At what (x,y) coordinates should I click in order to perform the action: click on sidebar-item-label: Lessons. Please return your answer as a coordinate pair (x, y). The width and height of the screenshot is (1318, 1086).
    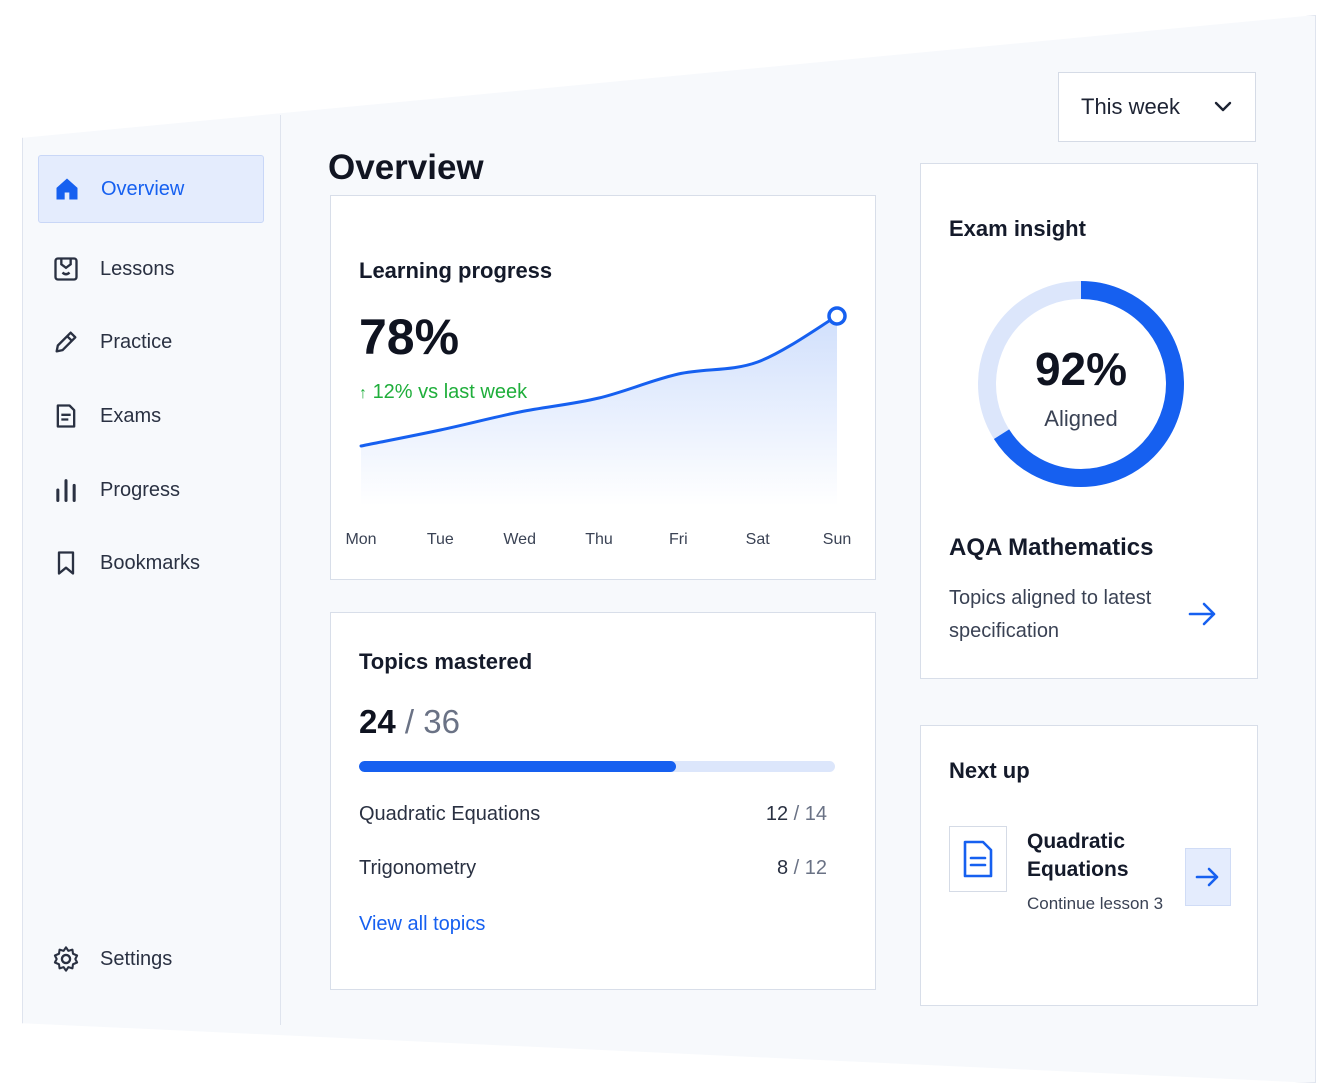
    Looking at the image, I should click on (137, 268).